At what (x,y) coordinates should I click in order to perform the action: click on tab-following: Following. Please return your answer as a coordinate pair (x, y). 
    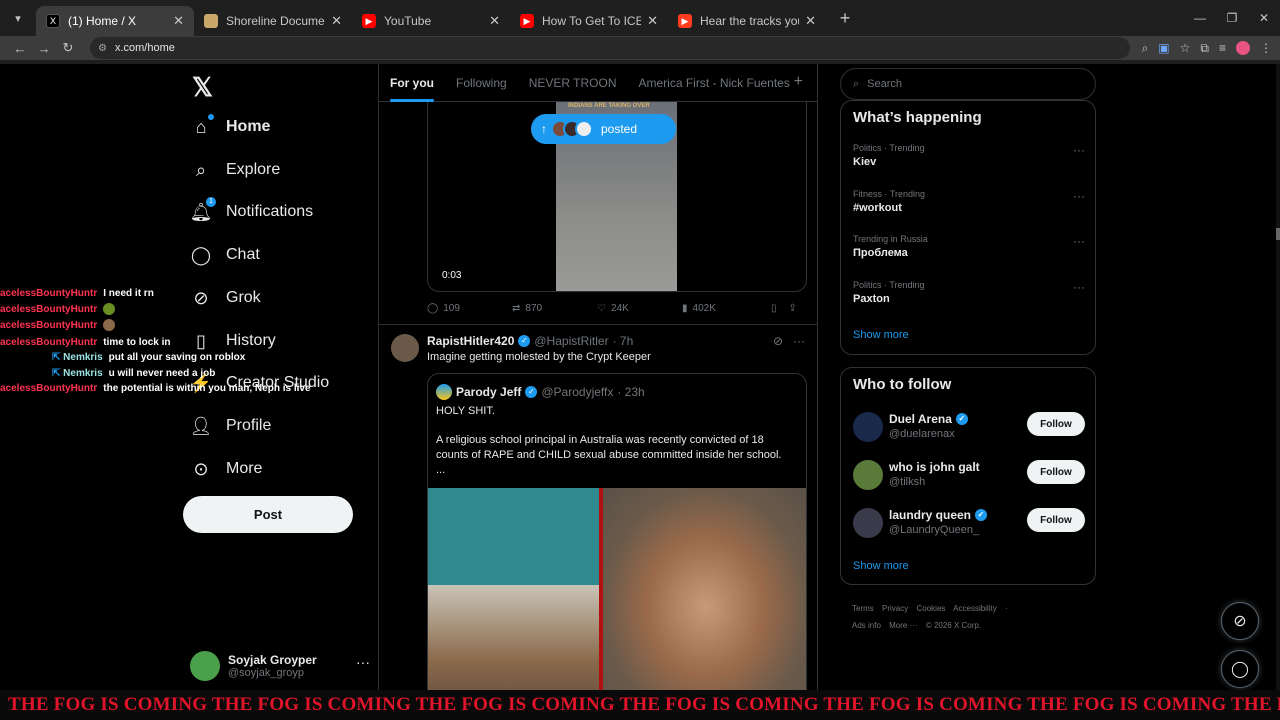
    Looking at the image, I should click on (481, 83).